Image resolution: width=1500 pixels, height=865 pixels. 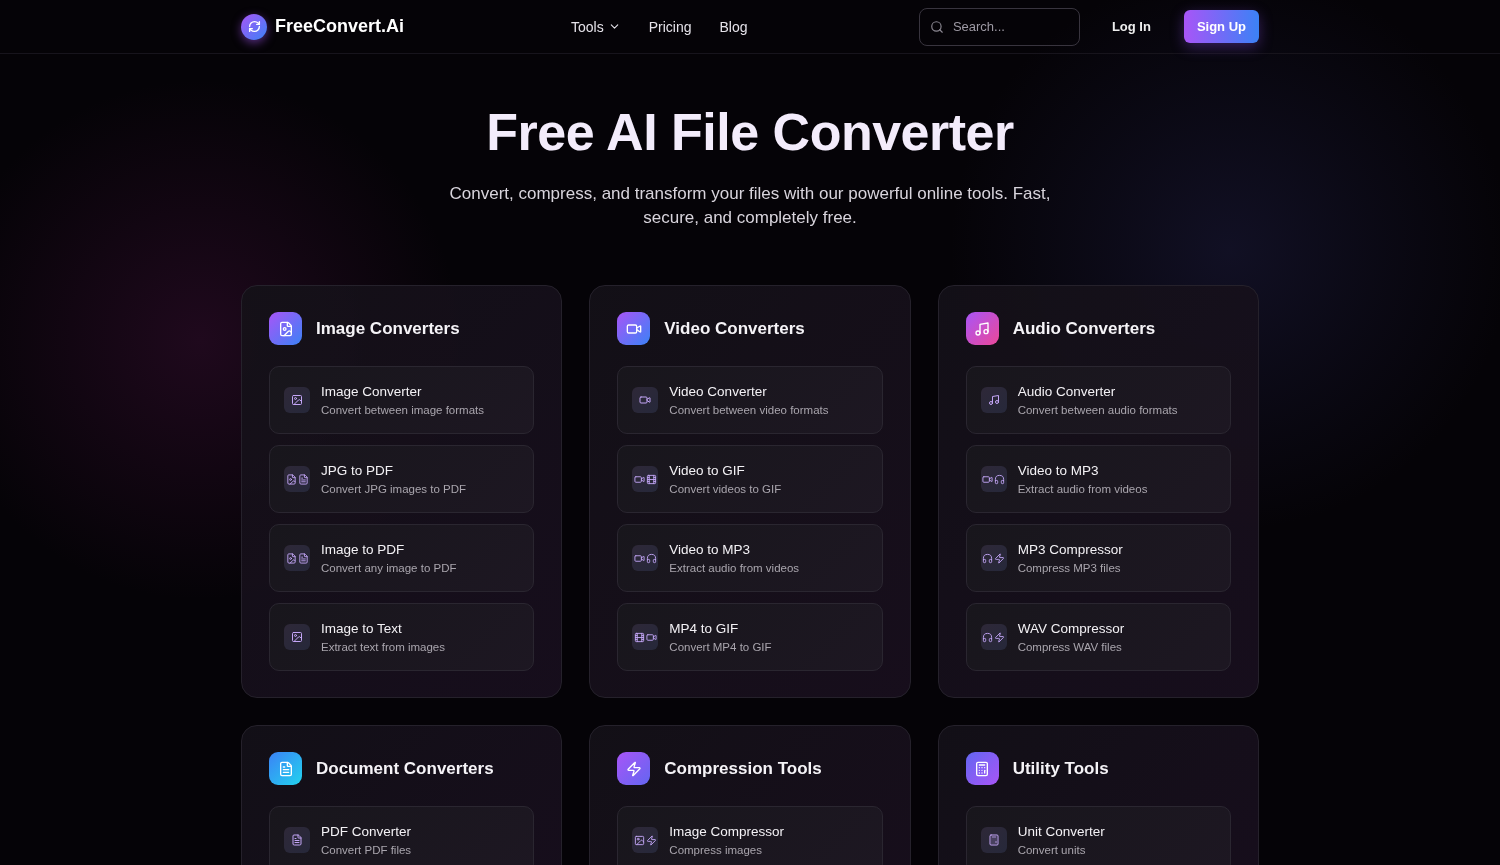 I want to click on tool-description: Convert MP4 to GIF, so click(x=720, y=647).